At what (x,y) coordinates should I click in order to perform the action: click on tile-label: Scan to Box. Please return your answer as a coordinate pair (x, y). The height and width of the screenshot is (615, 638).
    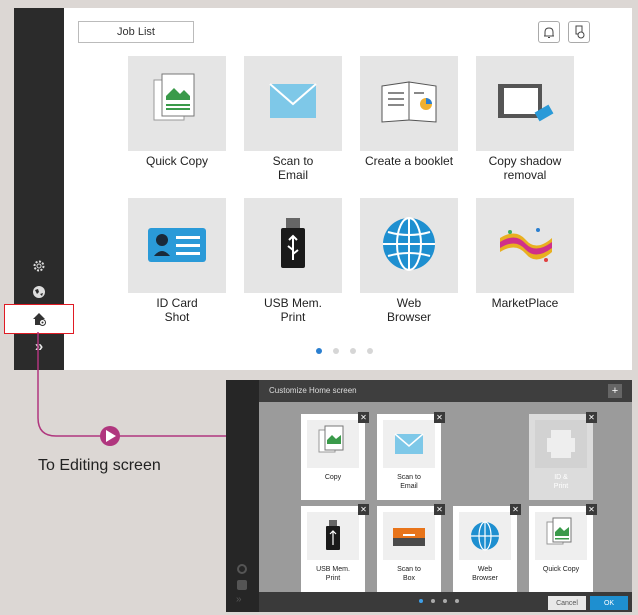
    Looking at the image, I should click on (409, 574).